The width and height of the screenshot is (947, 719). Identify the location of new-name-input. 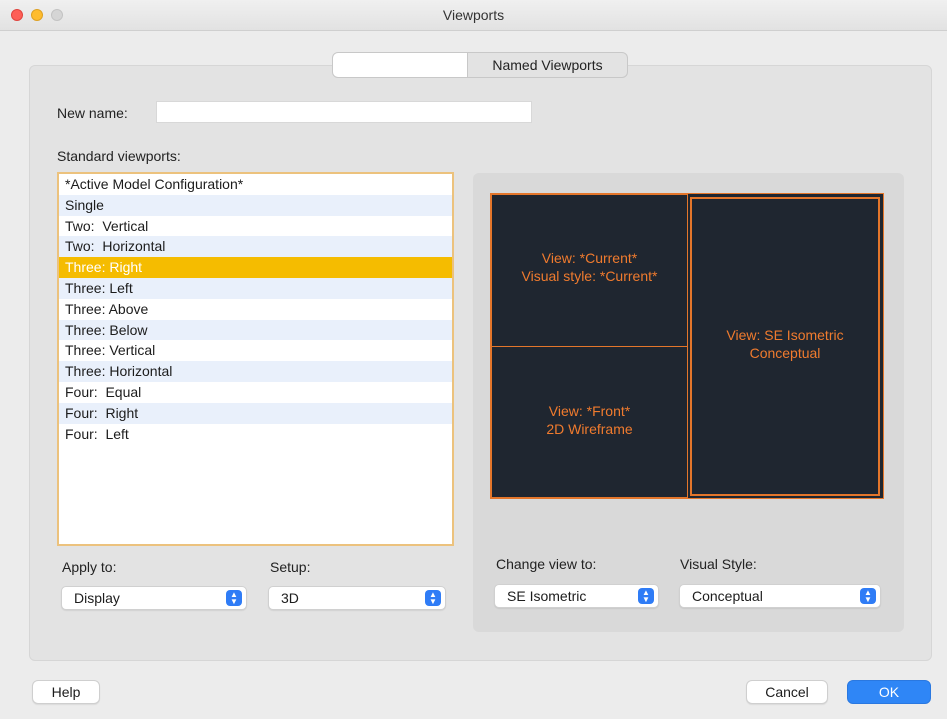
(344, 112).